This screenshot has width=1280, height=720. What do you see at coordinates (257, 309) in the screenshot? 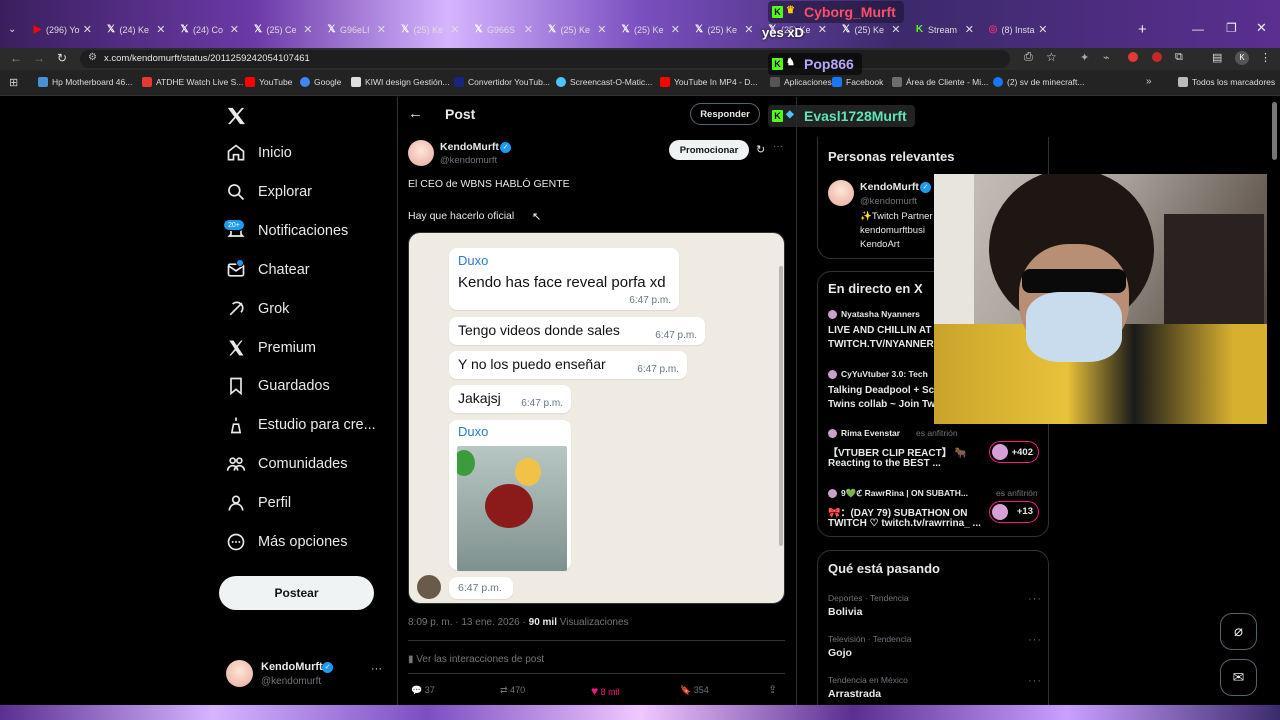
I see `sidebar-item-grok: Grok` at bounding box center [257, 309].